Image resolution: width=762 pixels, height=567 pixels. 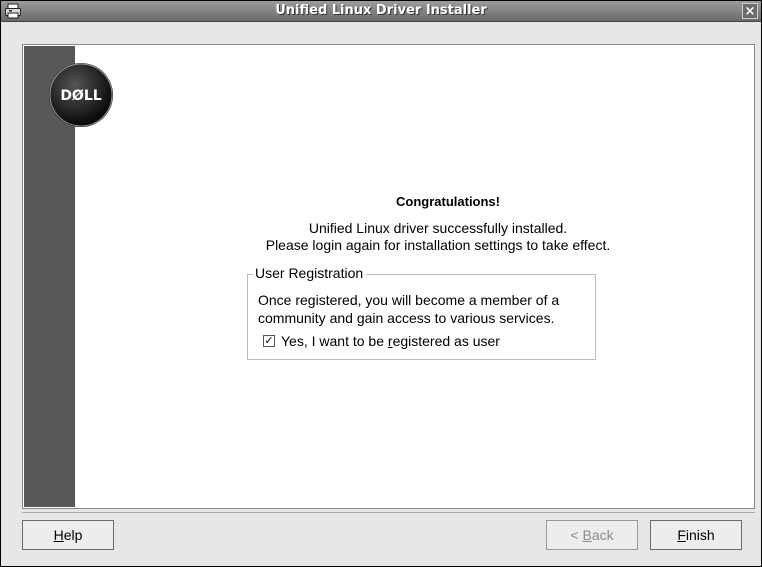 What do you see at coordinates (388, 512) in the screenshot?
I see `button-separator` at bounding box center [388, 512].